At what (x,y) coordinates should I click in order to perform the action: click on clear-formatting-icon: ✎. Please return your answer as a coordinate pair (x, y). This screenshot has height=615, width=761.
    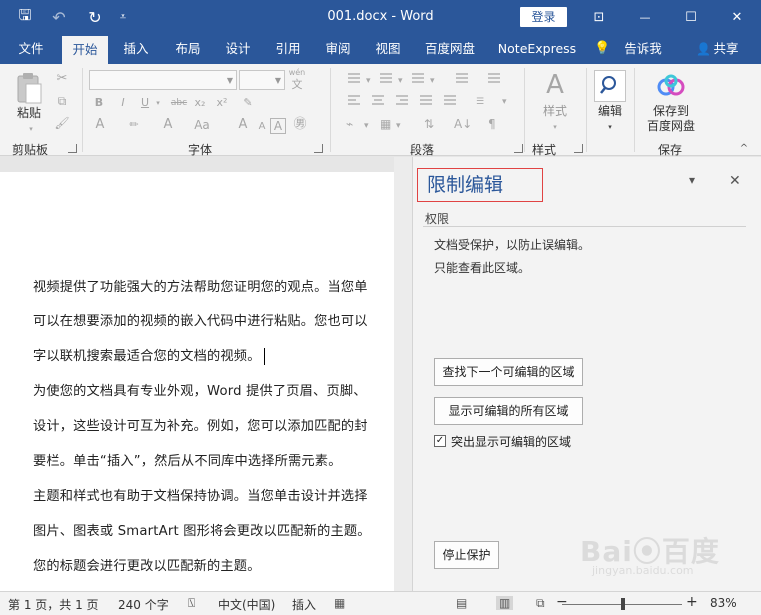
    Looking at the image, I should click on (248, 103).